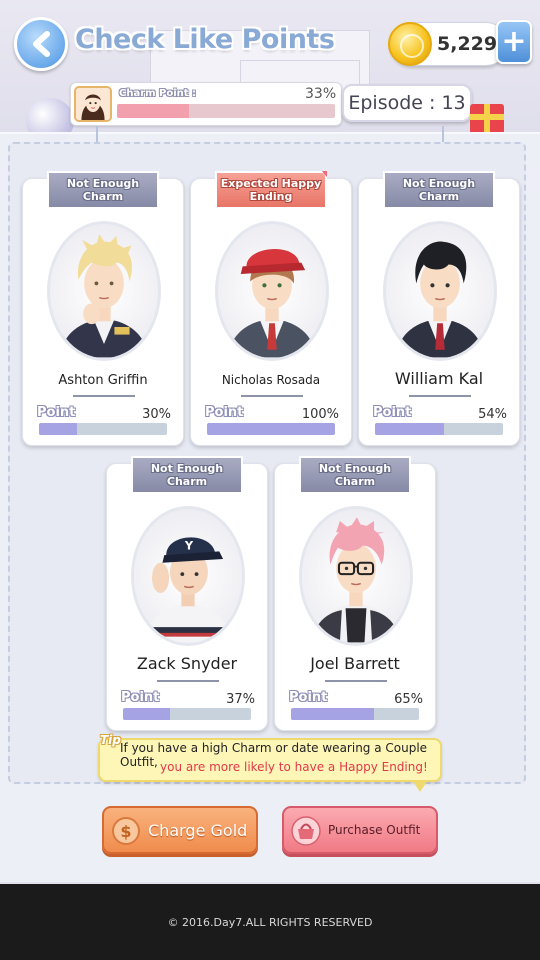 This screenshot has width=540, height=960. What do you see at coordinates (407, 103) in the screenshot?
I see `episode-badge: Episode : 13` at bounding box center [407, 103].